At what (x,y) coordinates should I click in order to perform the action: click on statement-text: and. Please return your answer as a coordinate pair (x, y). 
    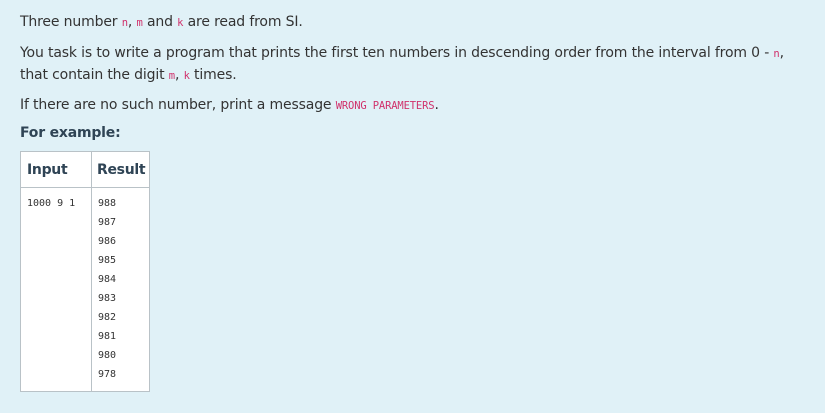
    Looking at the image, I should click on (160, 22).